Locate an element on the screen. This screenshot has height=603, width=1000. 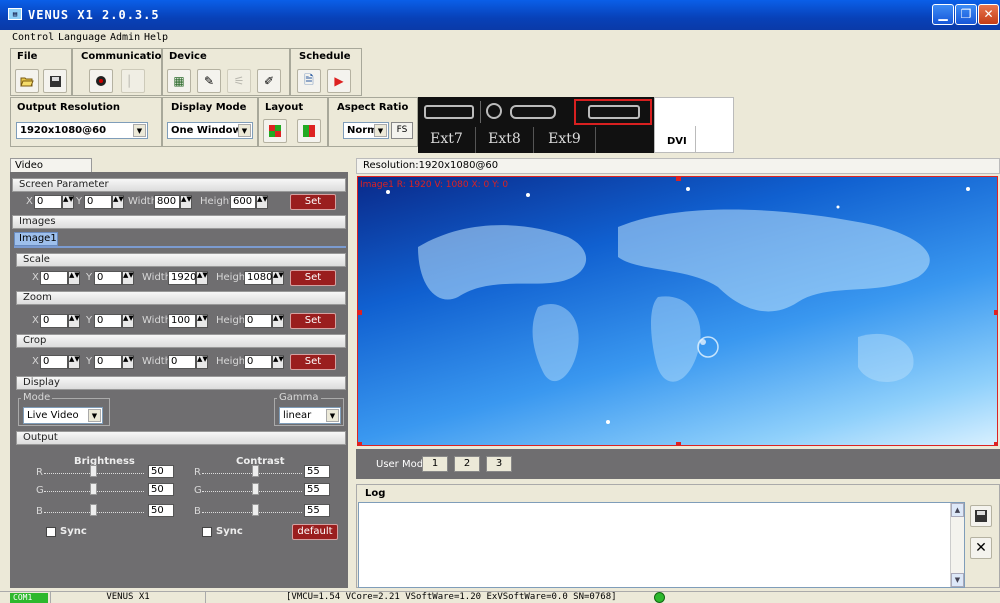
device-edit-button: ✎ is located at coordinates (209, 81).